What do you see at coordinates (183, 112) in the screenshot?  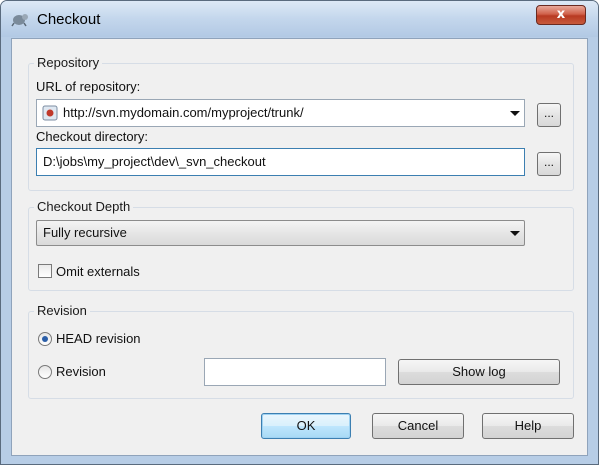 I see `url-value: http://svn.mydomain.com/myproject/trunk/` at bounding box center [183, 112].